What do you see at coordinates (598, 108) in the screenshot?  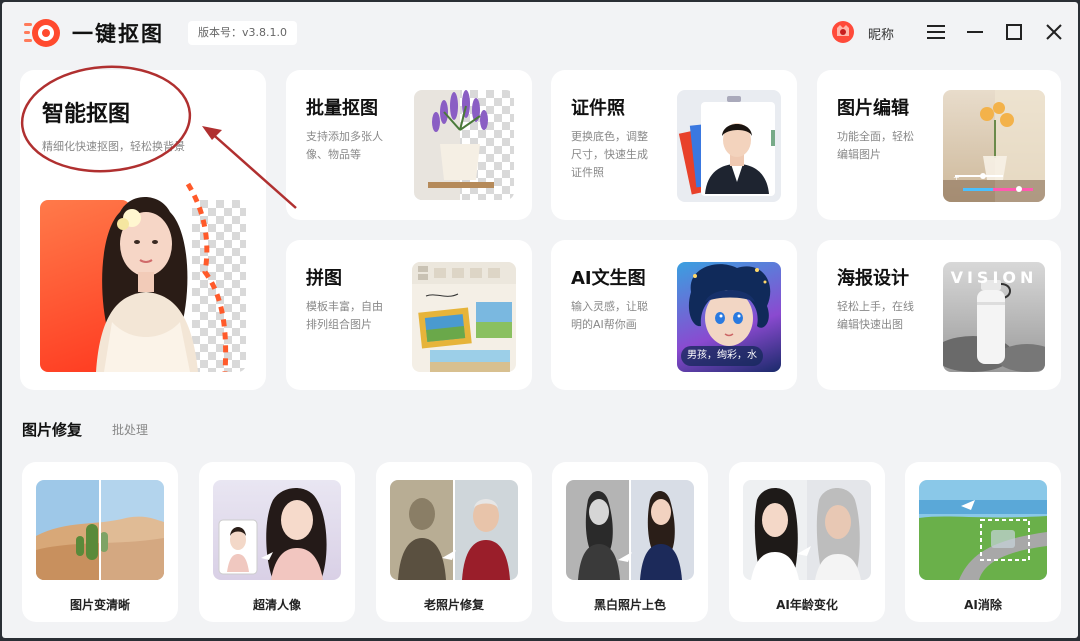 I see `feature-title: 证件照` at bounding box center [598, 108].